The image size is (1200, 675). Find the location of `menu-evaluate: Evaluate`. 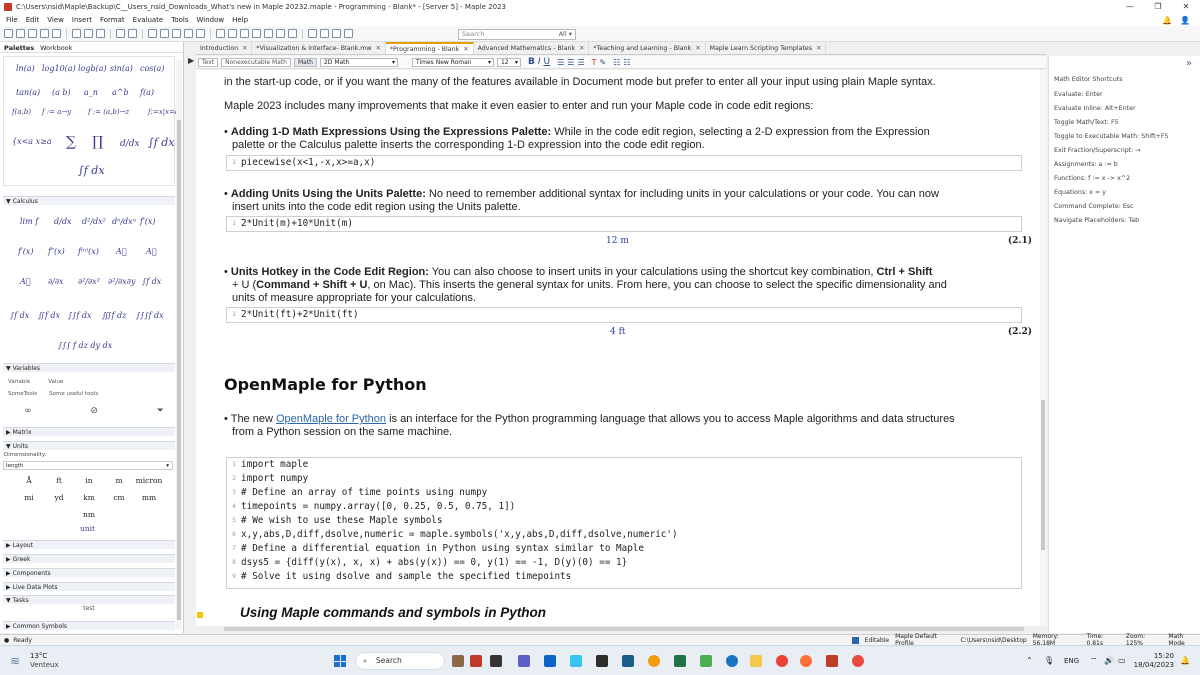

menu-evaluate: Evaluate is located at coordinates (148, 20).